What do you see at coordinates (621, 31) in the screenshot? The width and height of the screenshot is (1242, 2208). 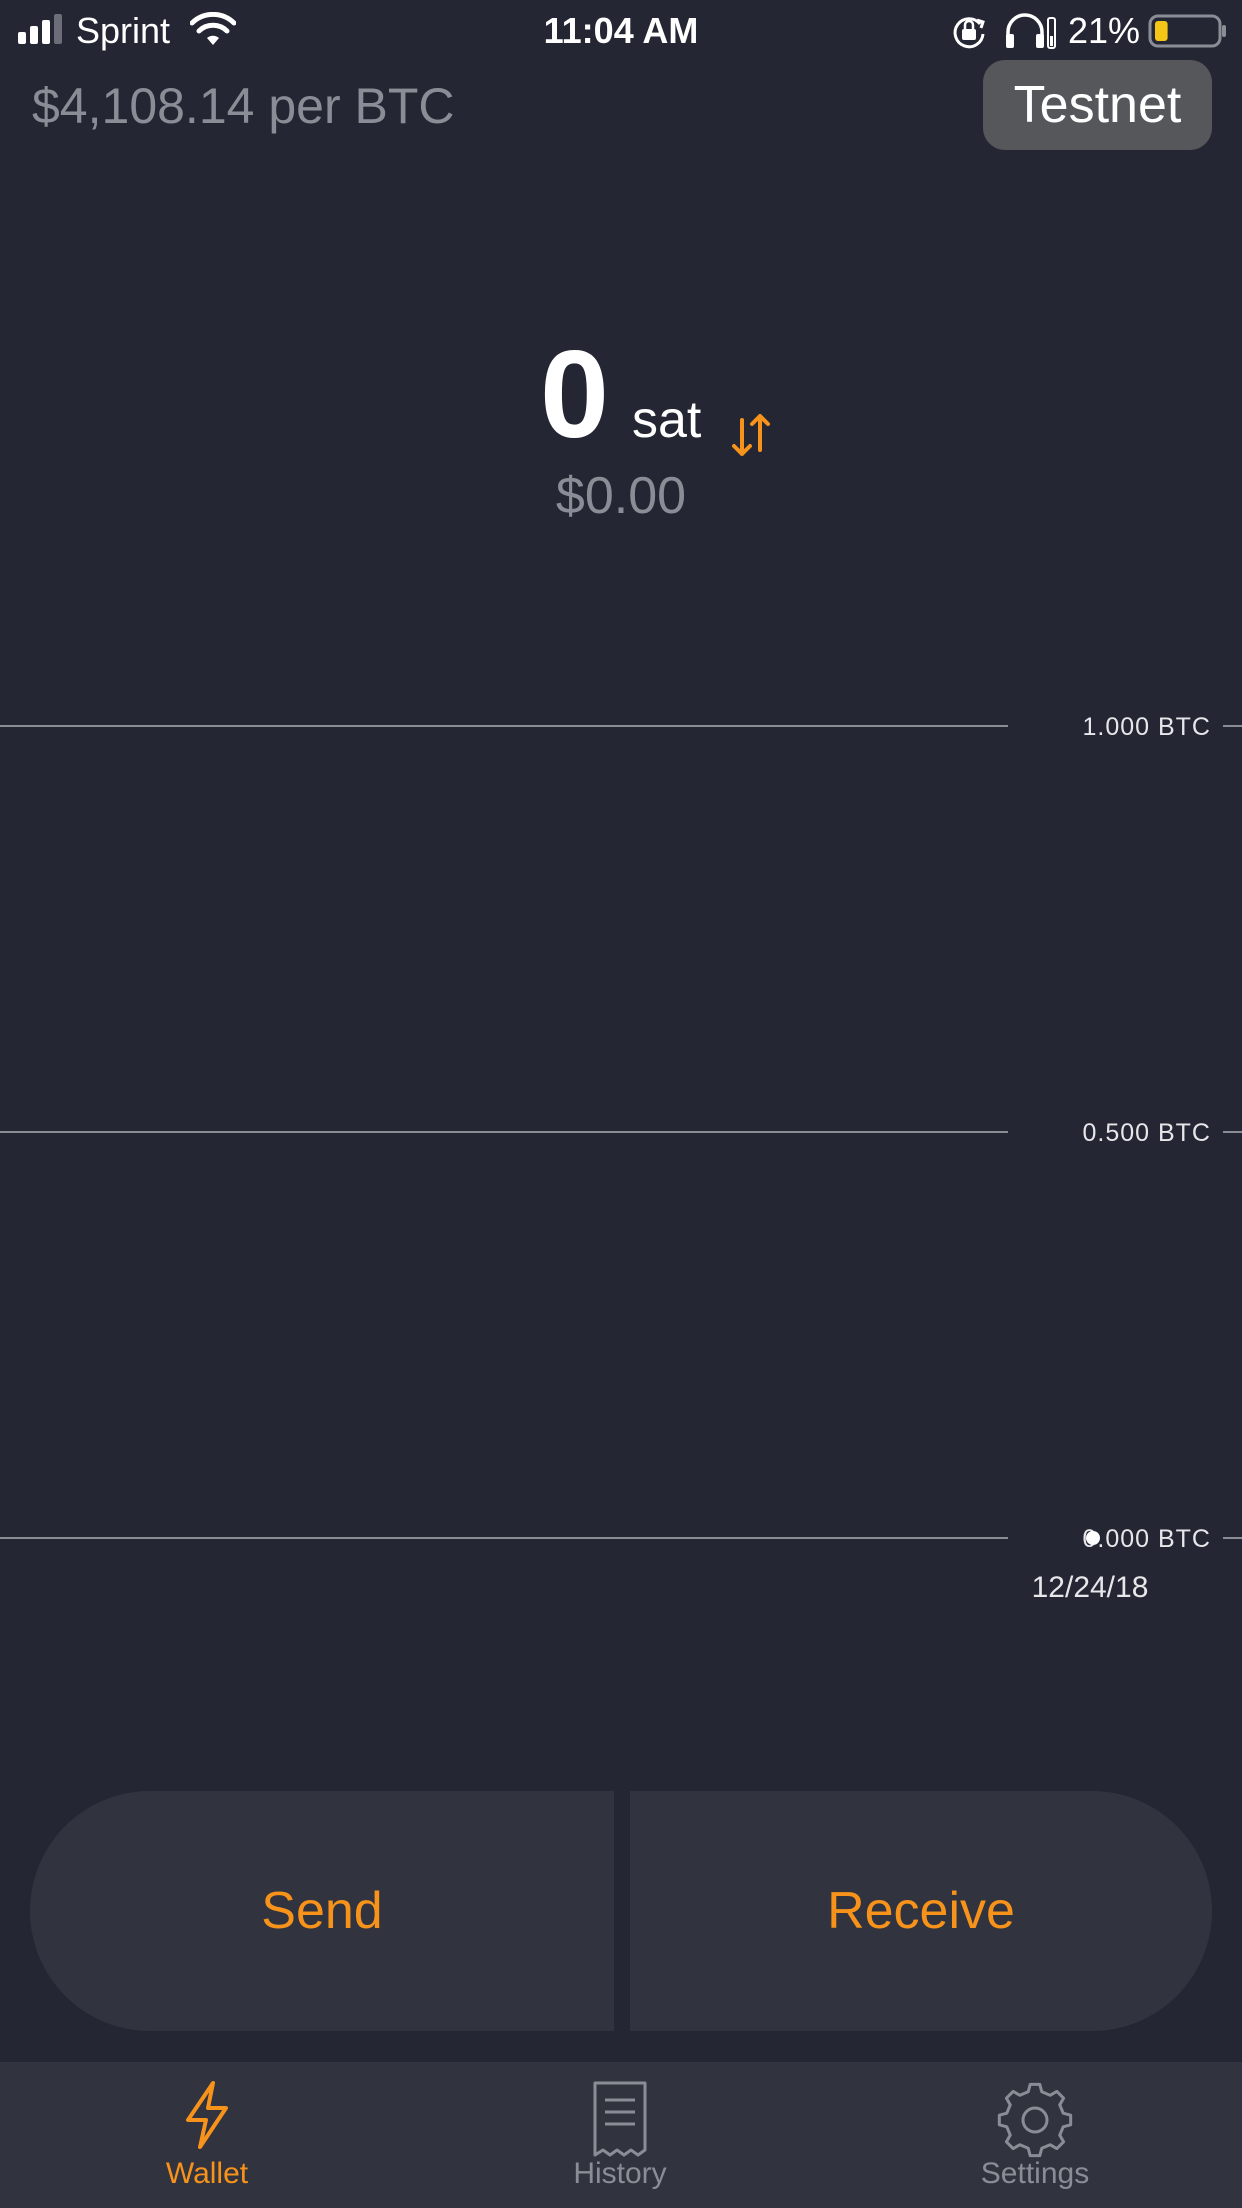 I see `status-bar: Sprint 11:04 AM 21%` at bounding box center [621, 31].